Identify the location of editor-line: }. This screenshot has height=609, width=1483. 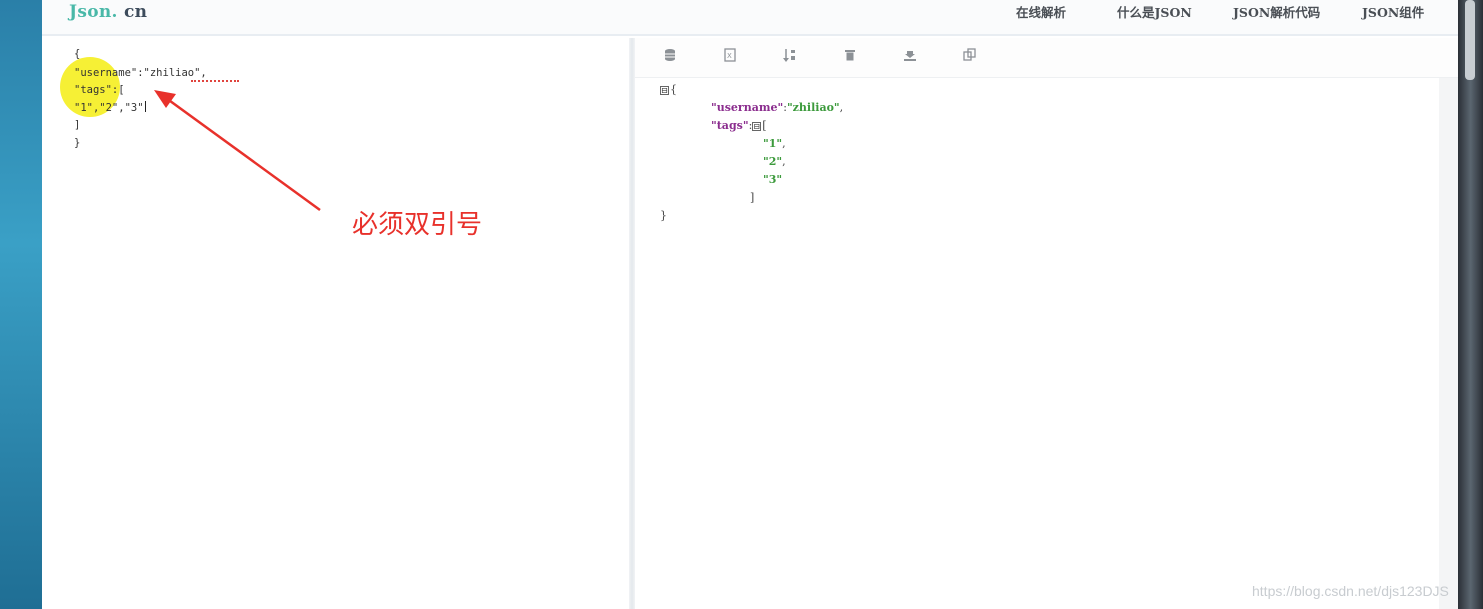
(77, 143).